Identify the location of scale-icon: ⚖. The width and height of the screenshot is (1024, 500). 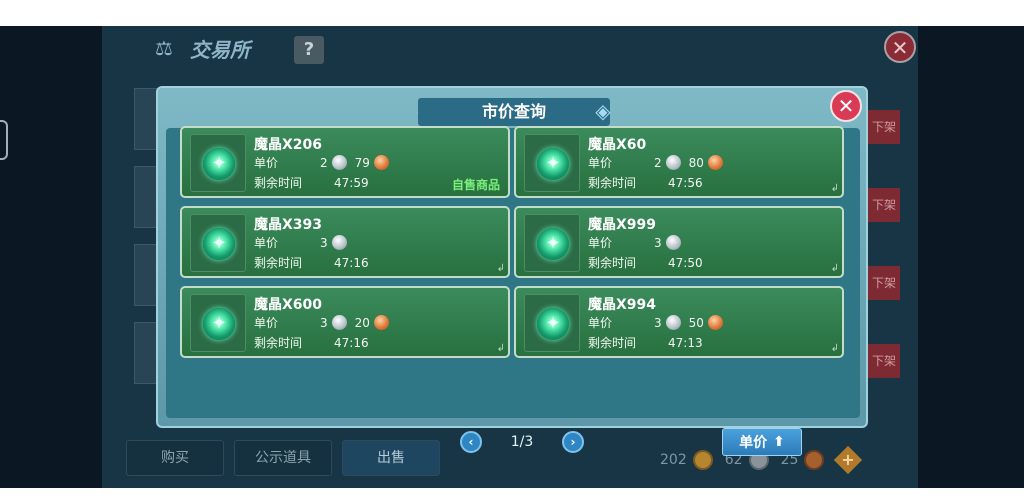
(164, 48).